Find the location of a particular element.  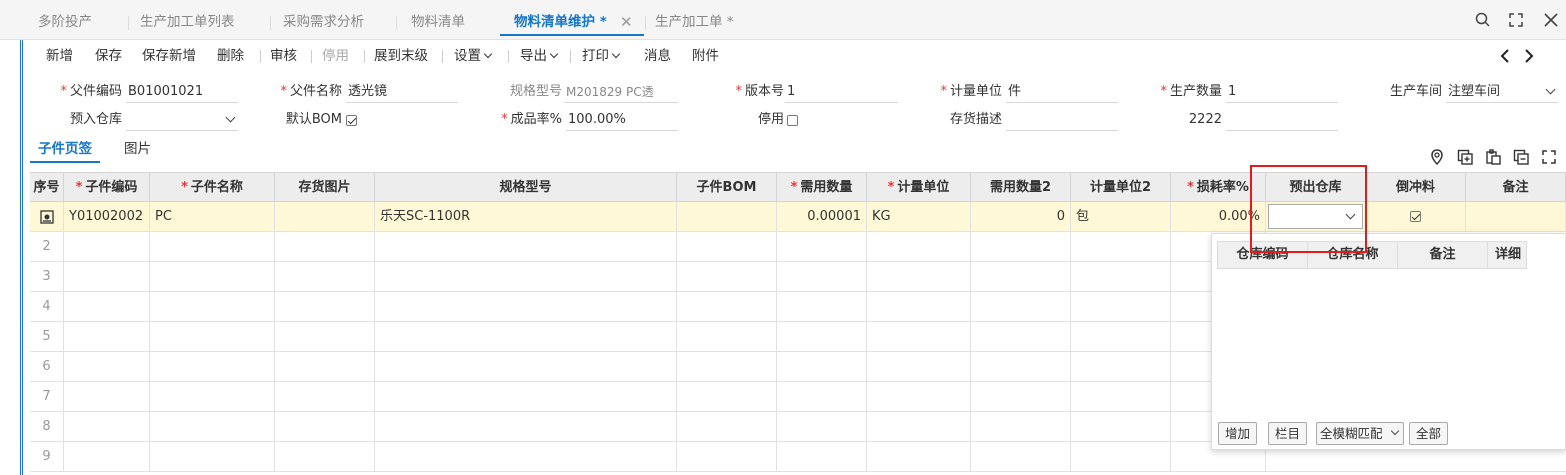

tab-bom: 物料清单 is located at coordinates (438, 22).